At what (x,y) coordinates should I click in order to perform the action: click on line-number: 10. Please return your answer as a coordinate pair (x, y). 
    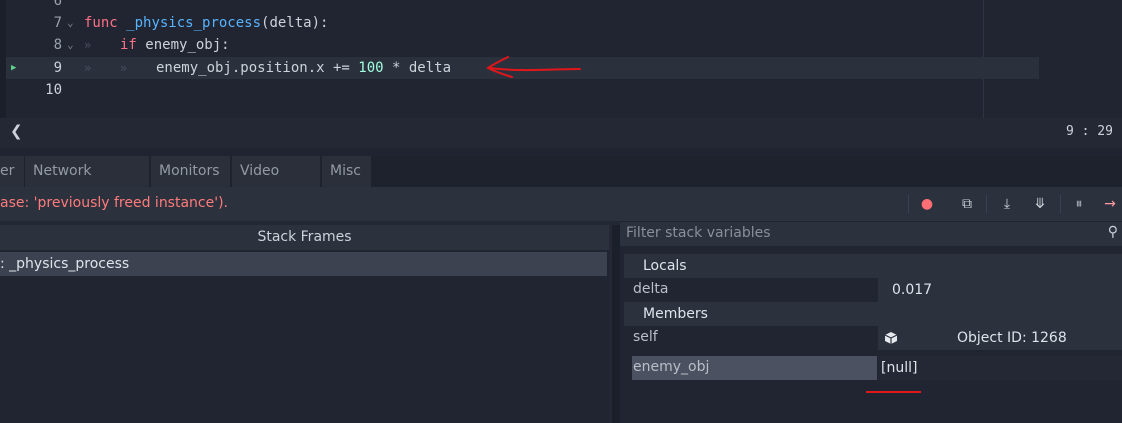
    Looking at the image, I should click on (53, 90).